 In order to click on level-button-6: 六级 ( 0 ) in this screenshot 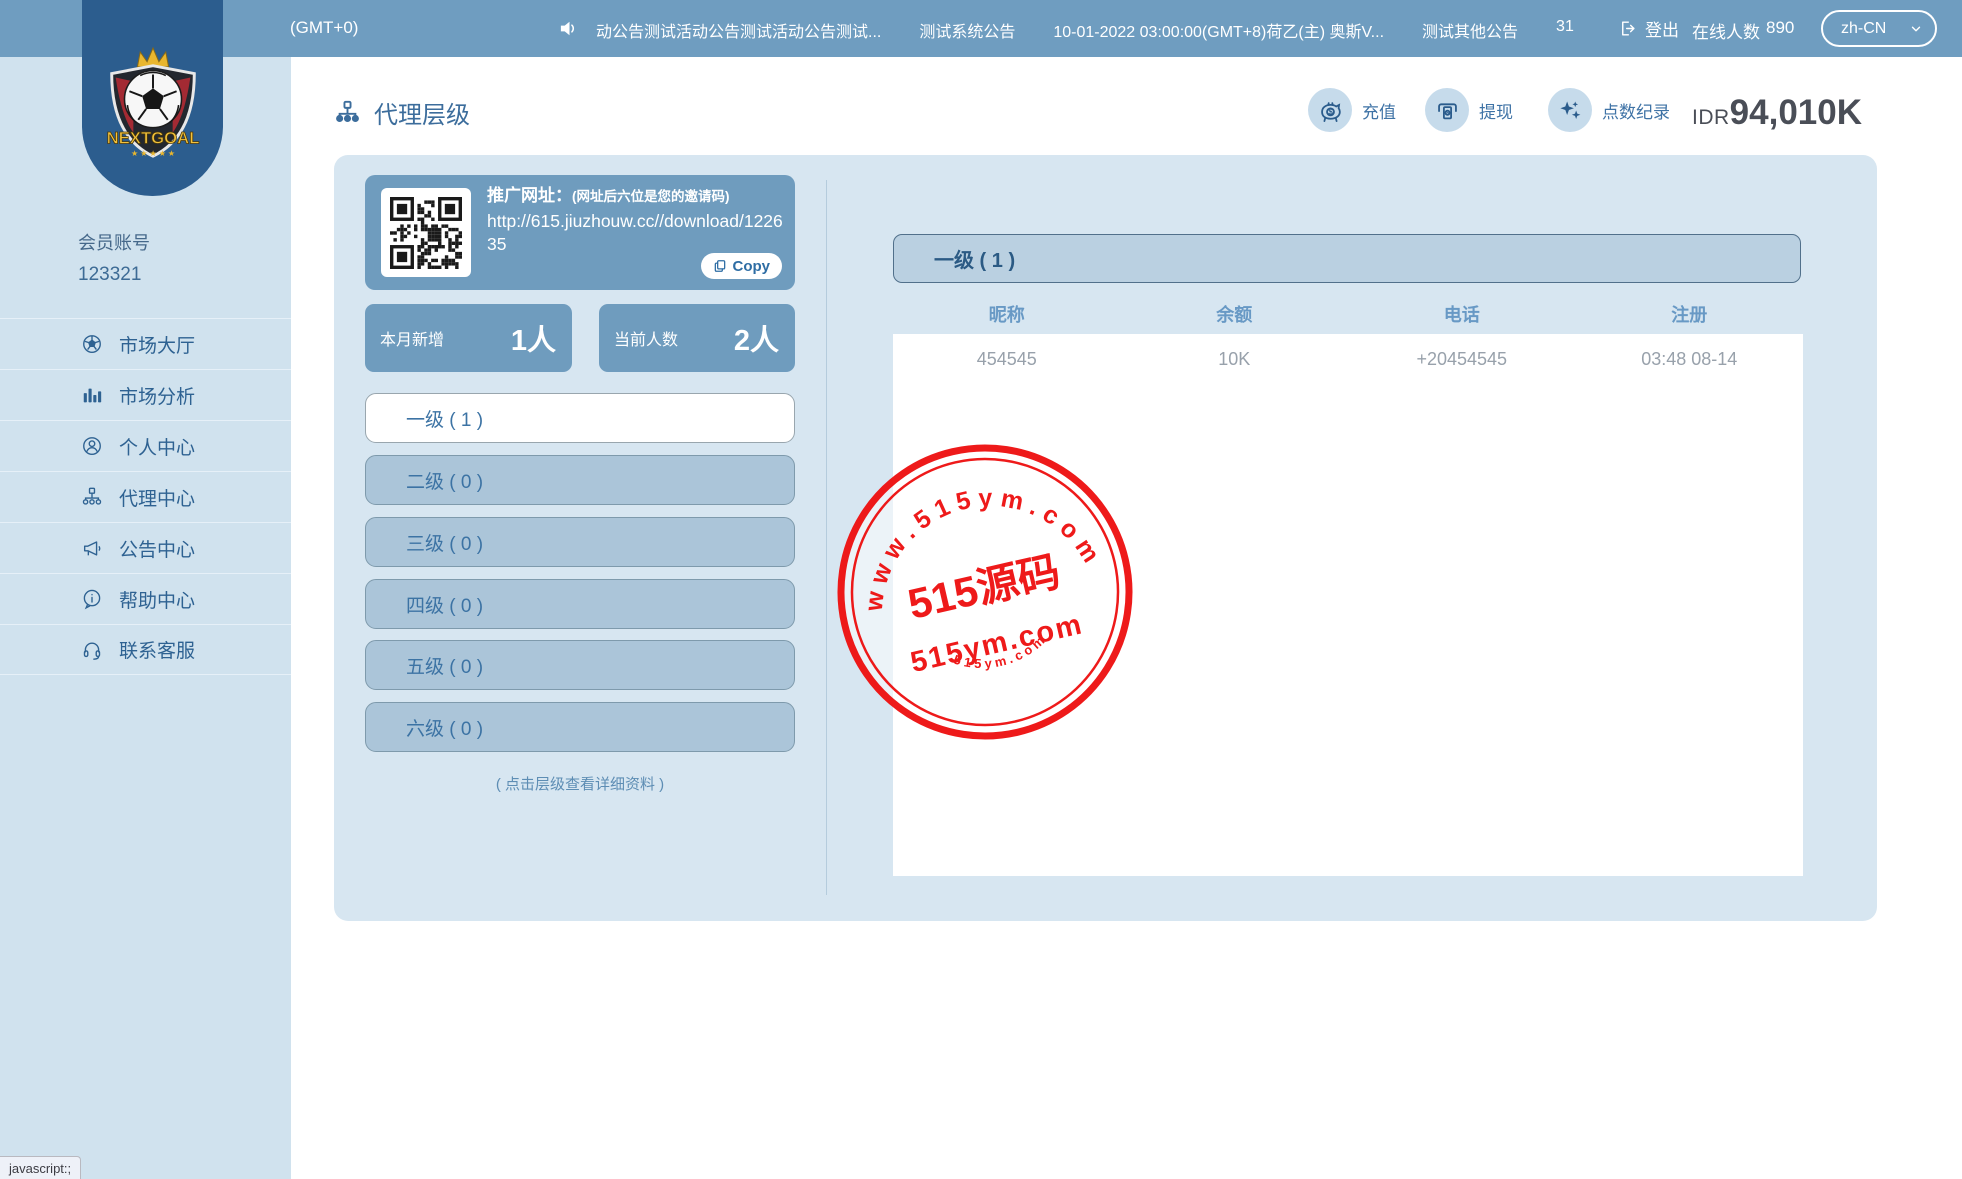, I will do `click(580, 727)`.